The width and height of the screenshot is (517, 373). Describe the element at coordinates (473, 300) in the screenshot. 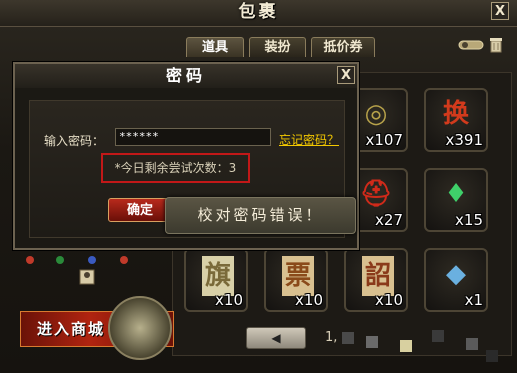

I see `item-count: x1` at that location.